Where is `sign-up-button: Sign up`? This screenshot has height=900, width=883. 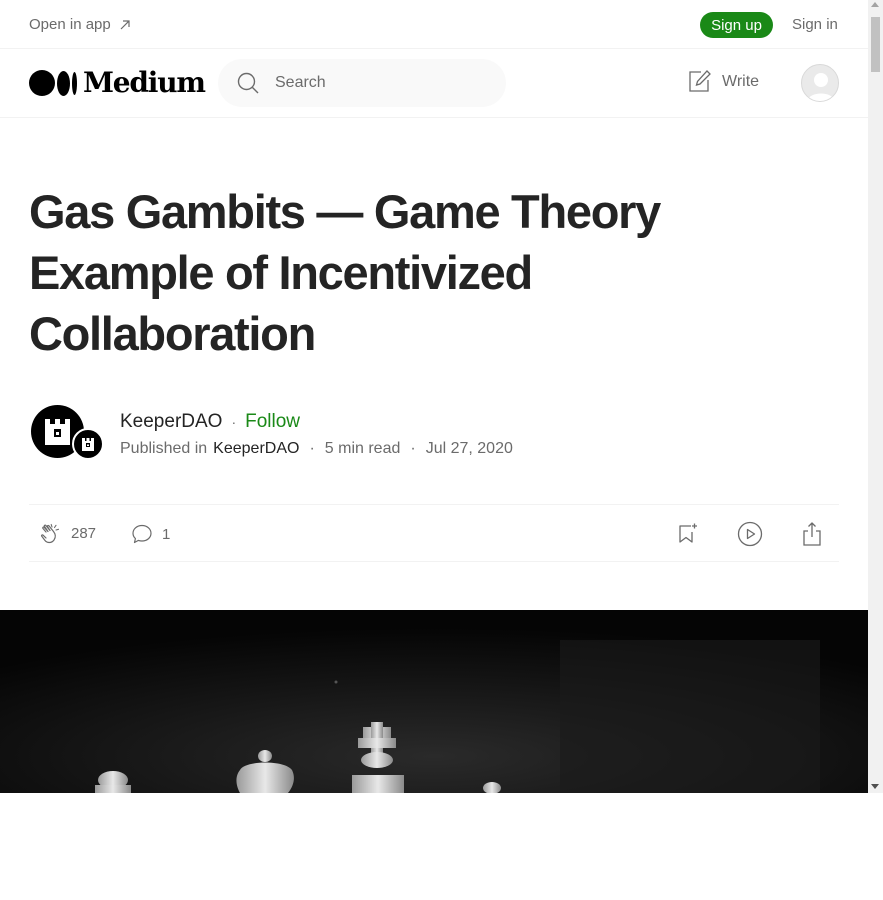
sign-up-button: Sign up is located at coordinates (736, 25).